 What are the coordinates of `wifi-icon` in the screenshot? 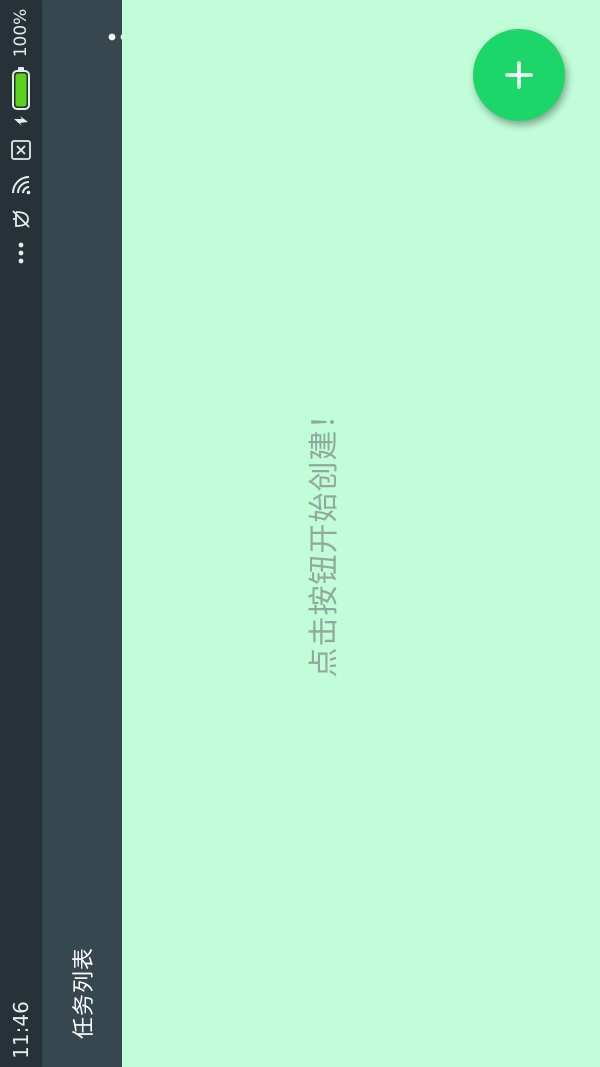 It's located at (21, 185).